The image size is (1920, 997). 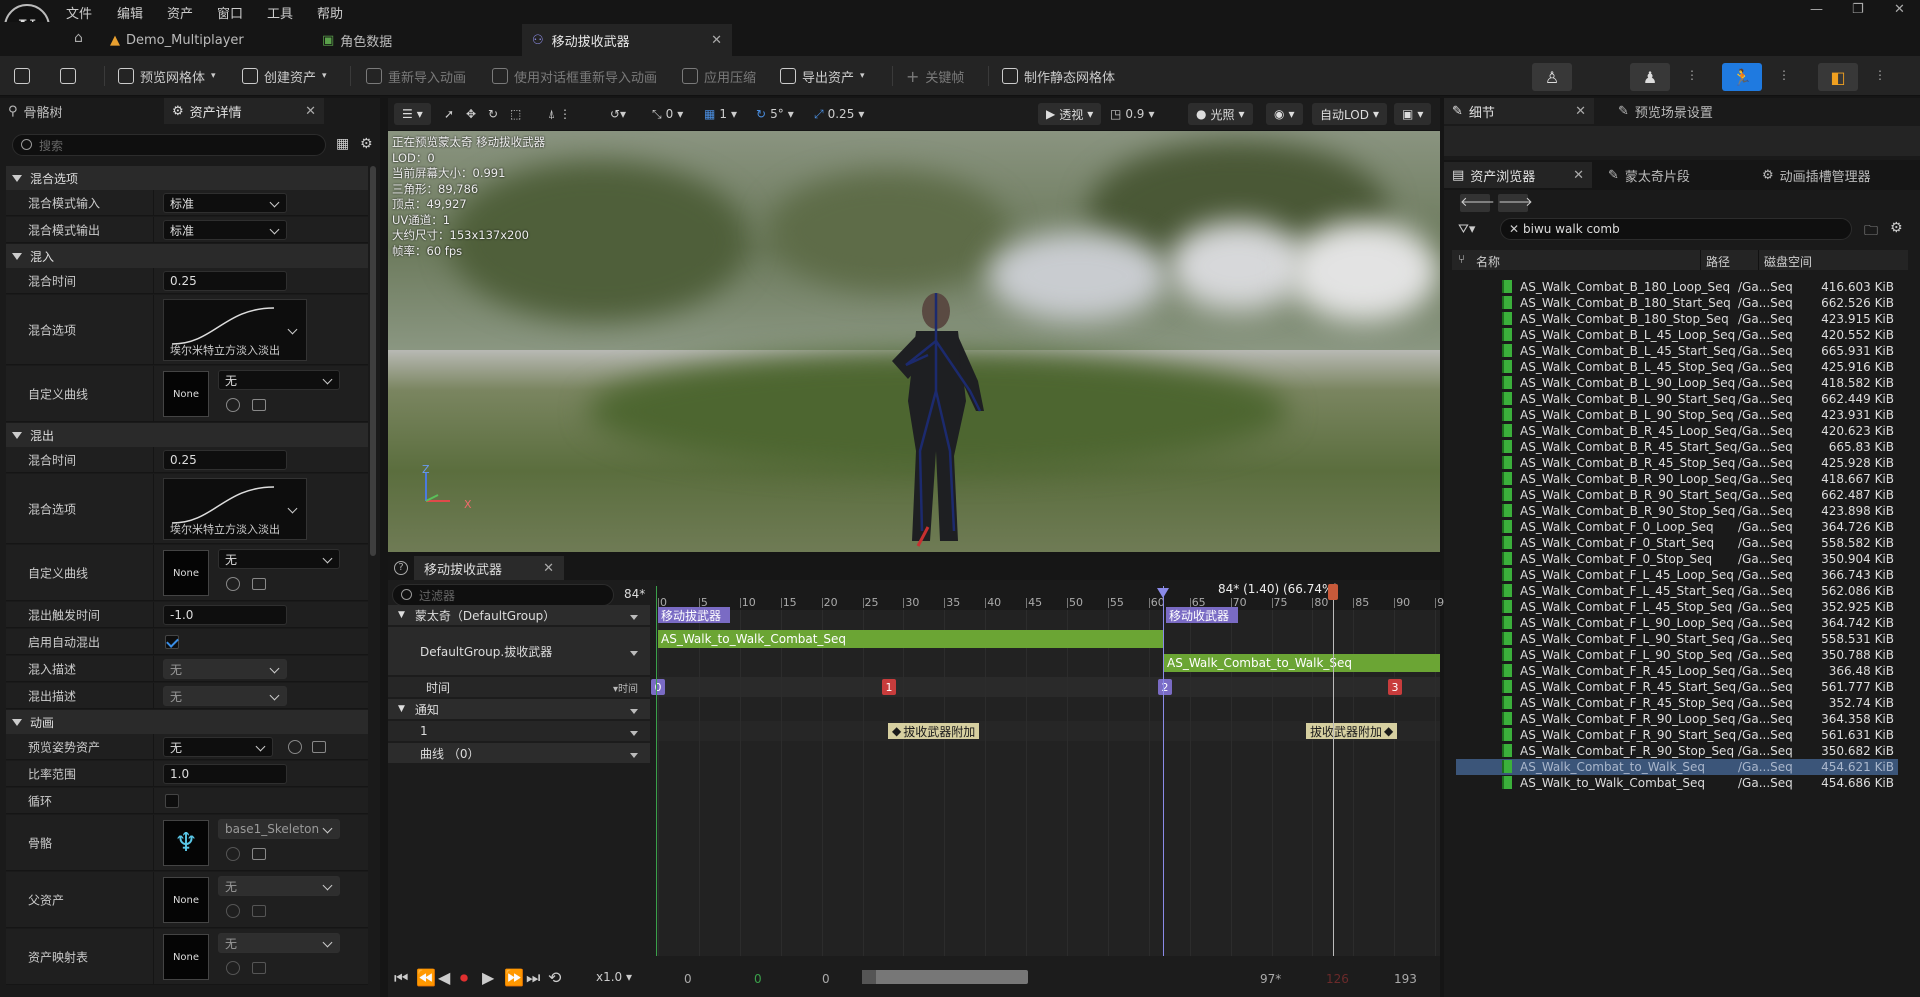 I want to click on skeleton-mode-icon: ♙, so click(x=1552, y=77).